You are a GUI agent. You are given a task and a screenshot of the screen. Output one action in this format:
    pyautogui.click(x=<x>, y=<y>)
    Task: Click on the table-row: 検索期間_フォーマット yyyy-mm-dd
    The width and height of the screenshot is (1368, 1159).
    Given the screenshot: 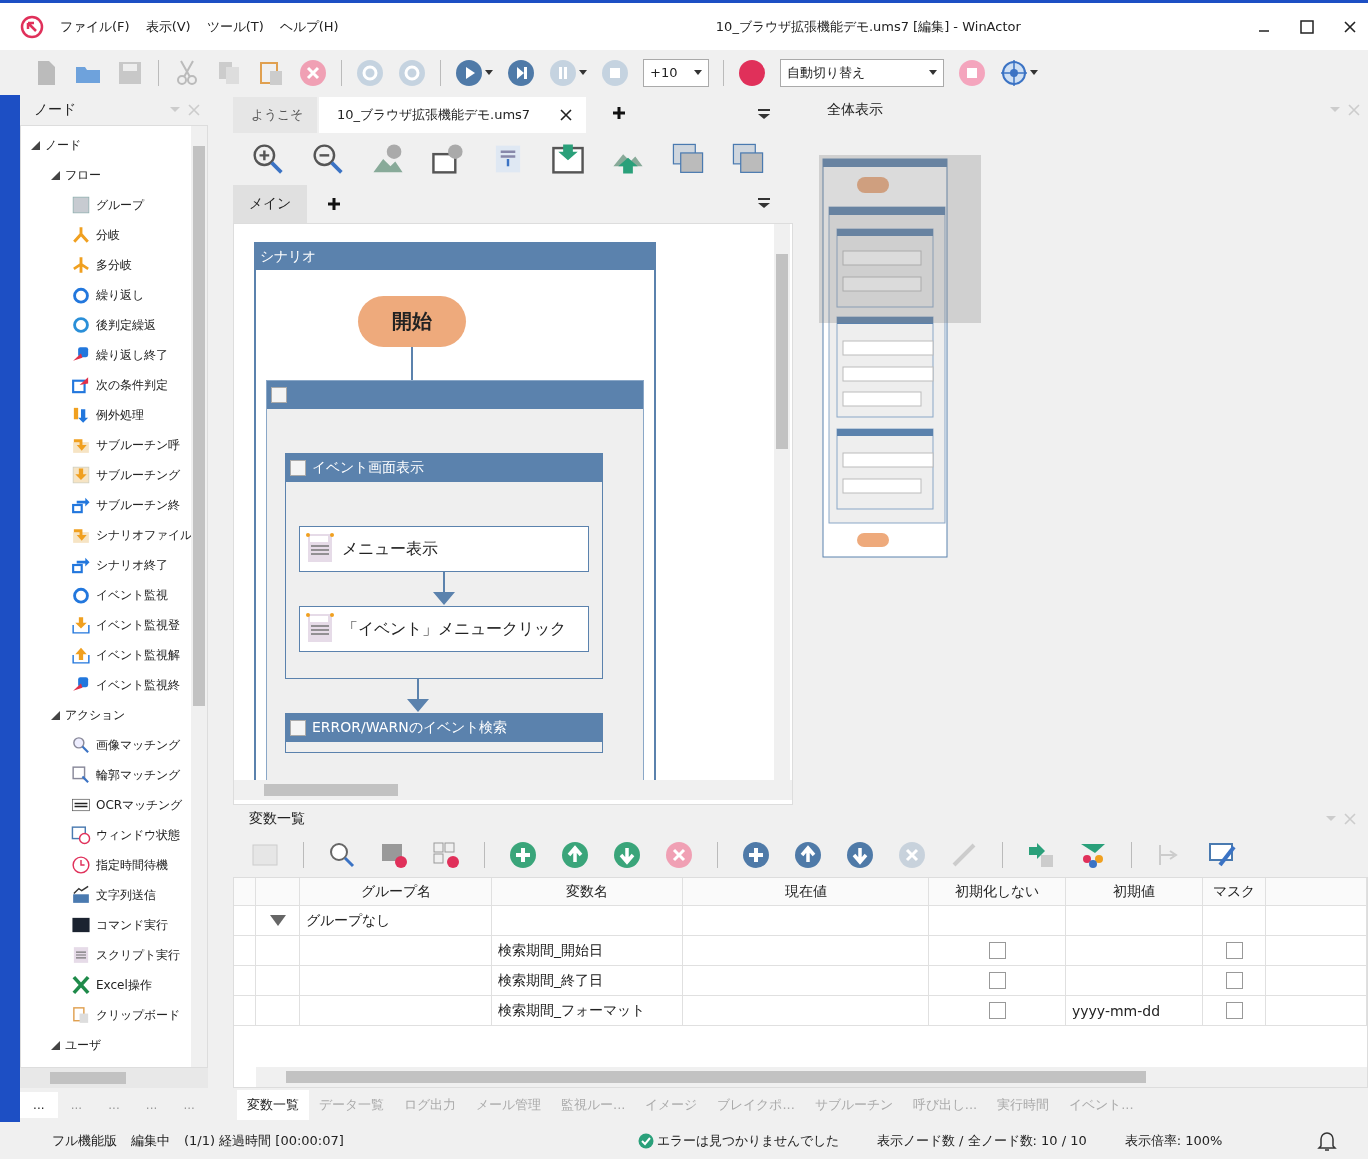 What is the action you would take?
    pyautogui.click(x=800, y=1011)
    